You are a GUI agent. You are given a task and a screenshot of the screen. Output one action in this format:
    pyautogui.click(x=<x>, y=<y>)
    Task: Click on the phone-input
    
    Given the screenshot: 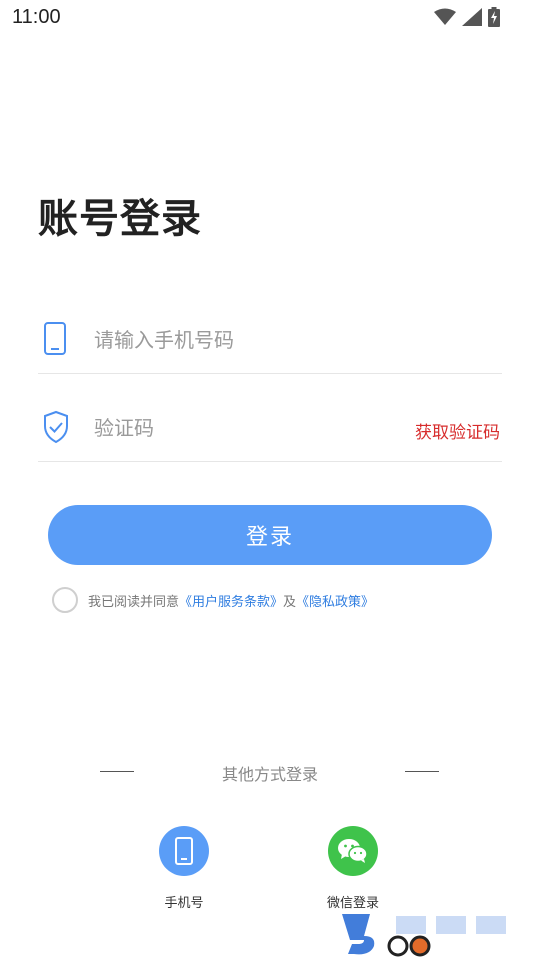 What is the action you would take?
    pyautogui.click(x=244, y=340)
    